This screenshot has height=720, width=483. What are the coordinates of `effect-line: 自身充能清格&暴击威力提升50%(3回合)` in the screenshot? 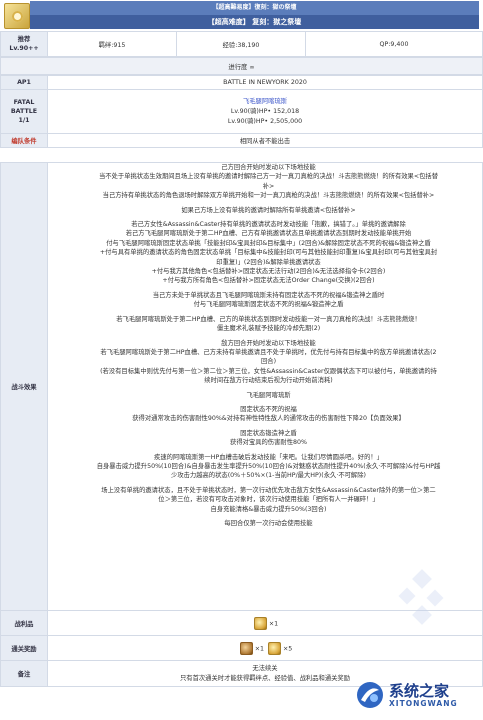 It's located at (268, 509).